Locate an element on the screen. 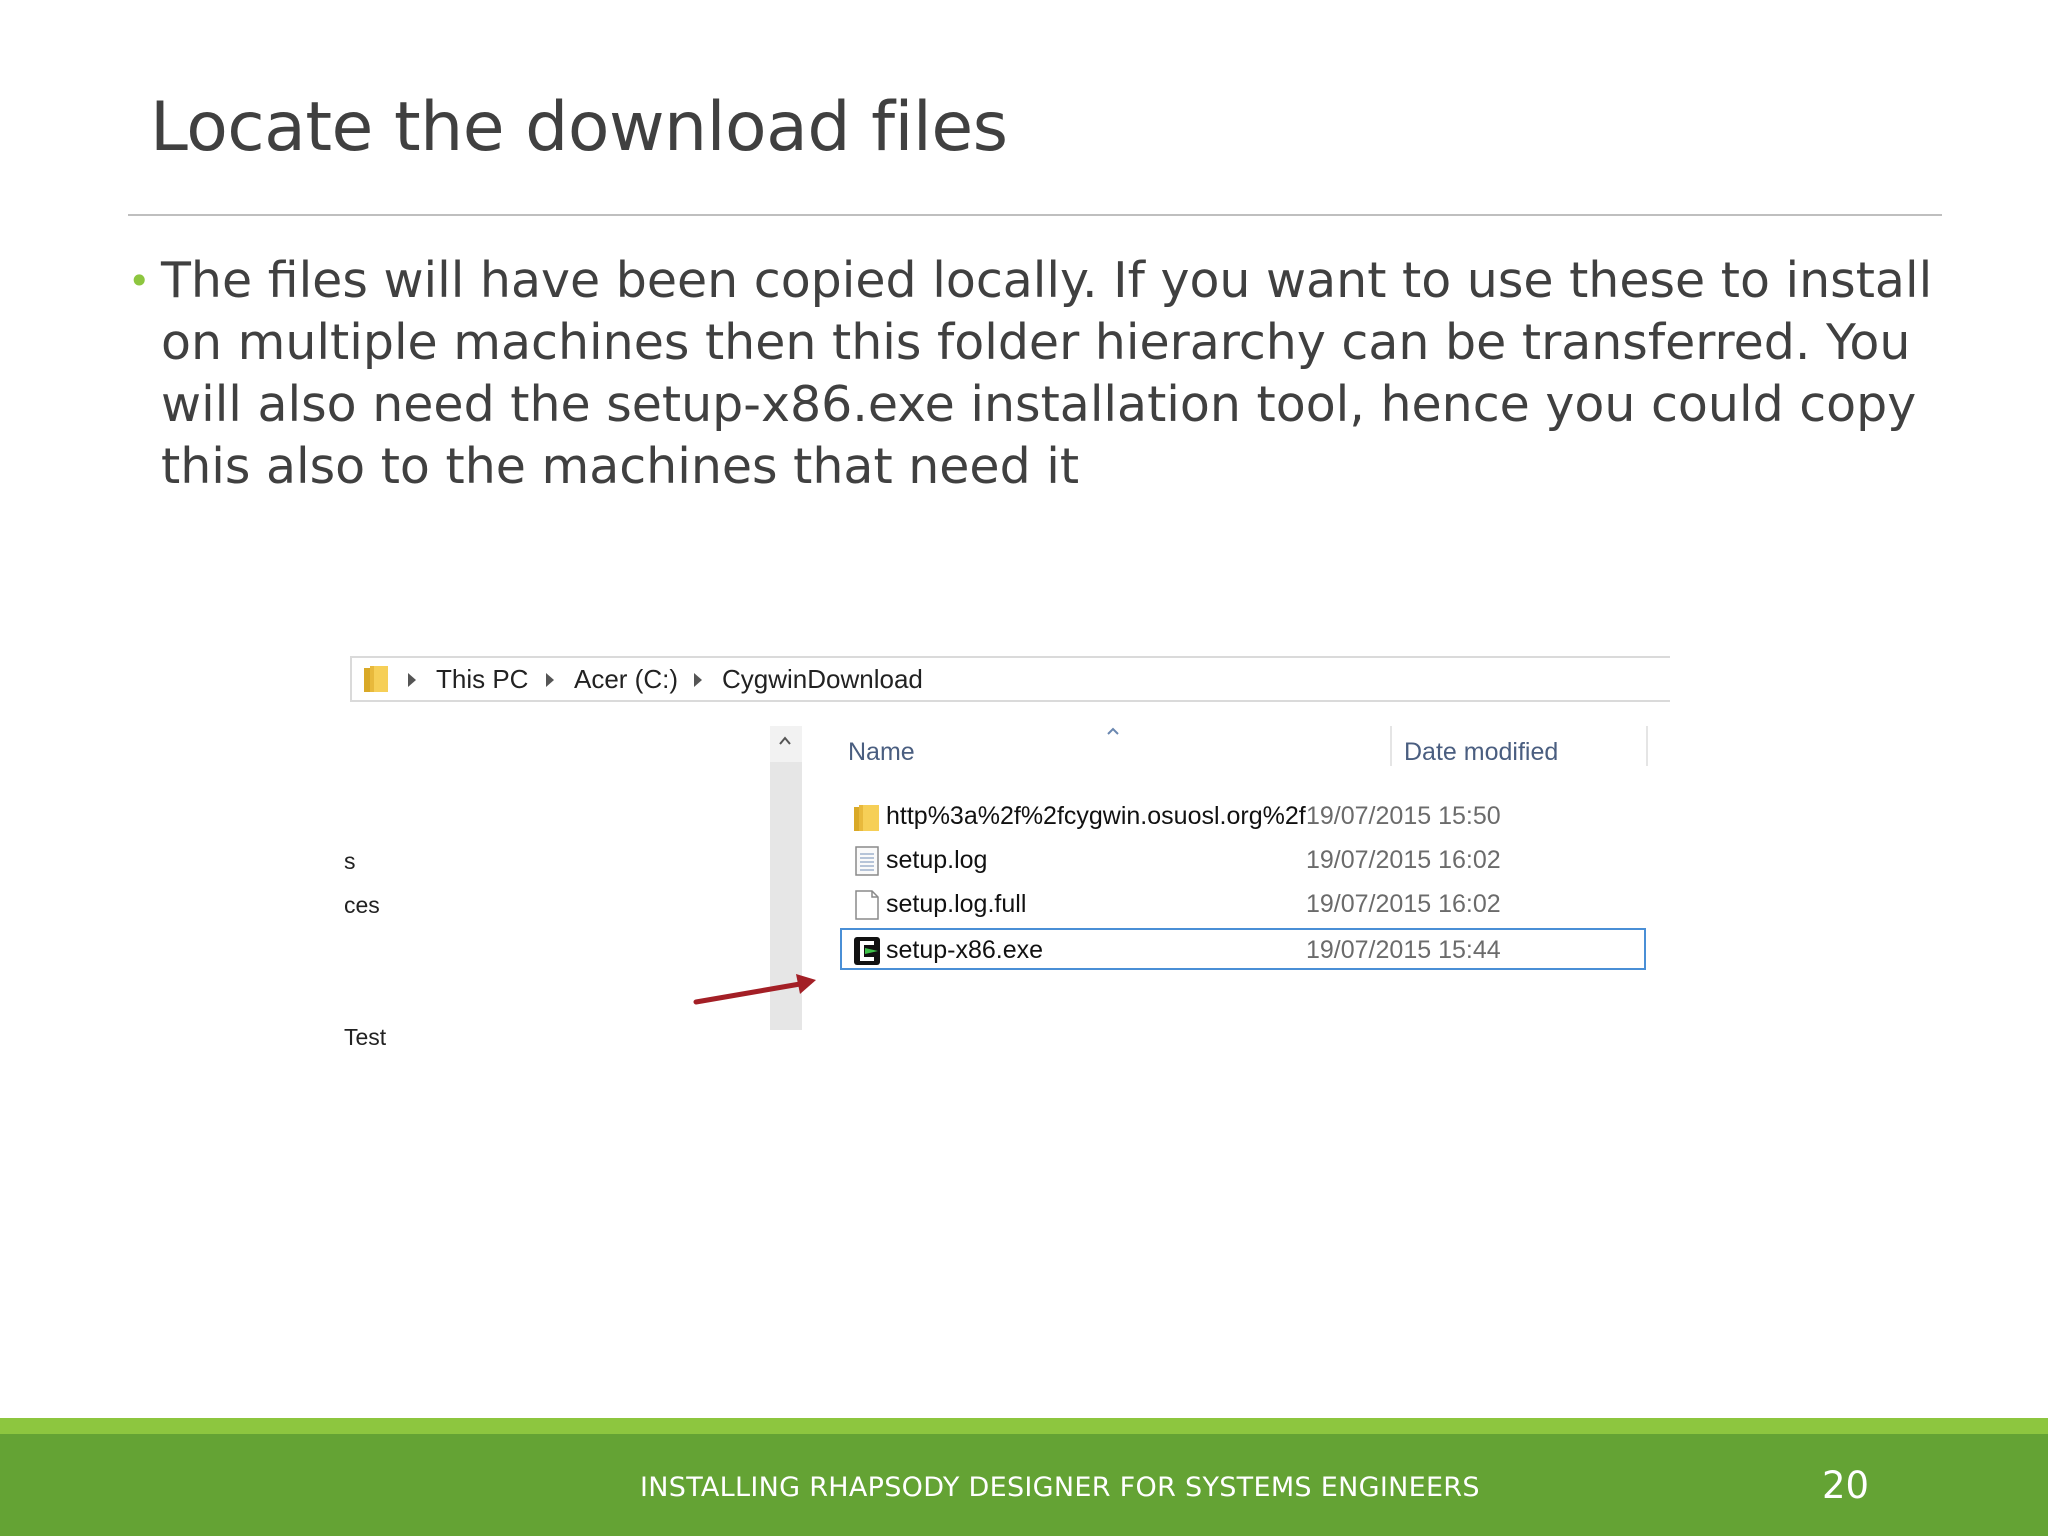 The height and width of the screenshot is (1536, 2048). slide-title: Locate the download files is located at coordinates (579, 127).